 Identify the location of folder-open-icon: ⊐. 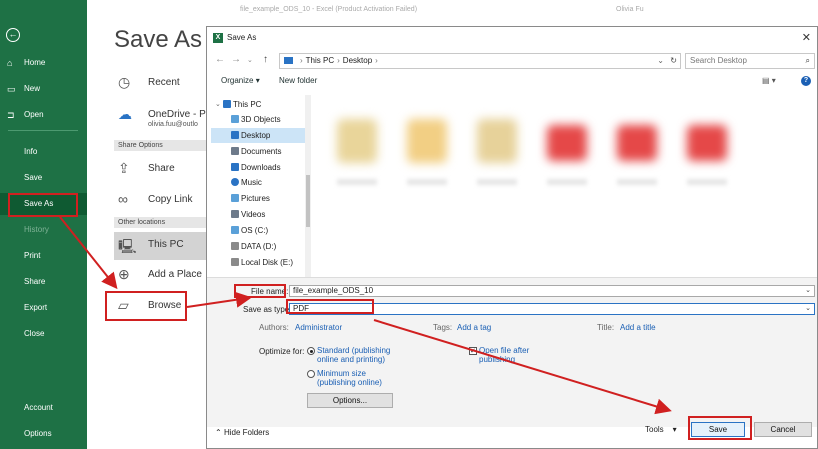
(11, 115).